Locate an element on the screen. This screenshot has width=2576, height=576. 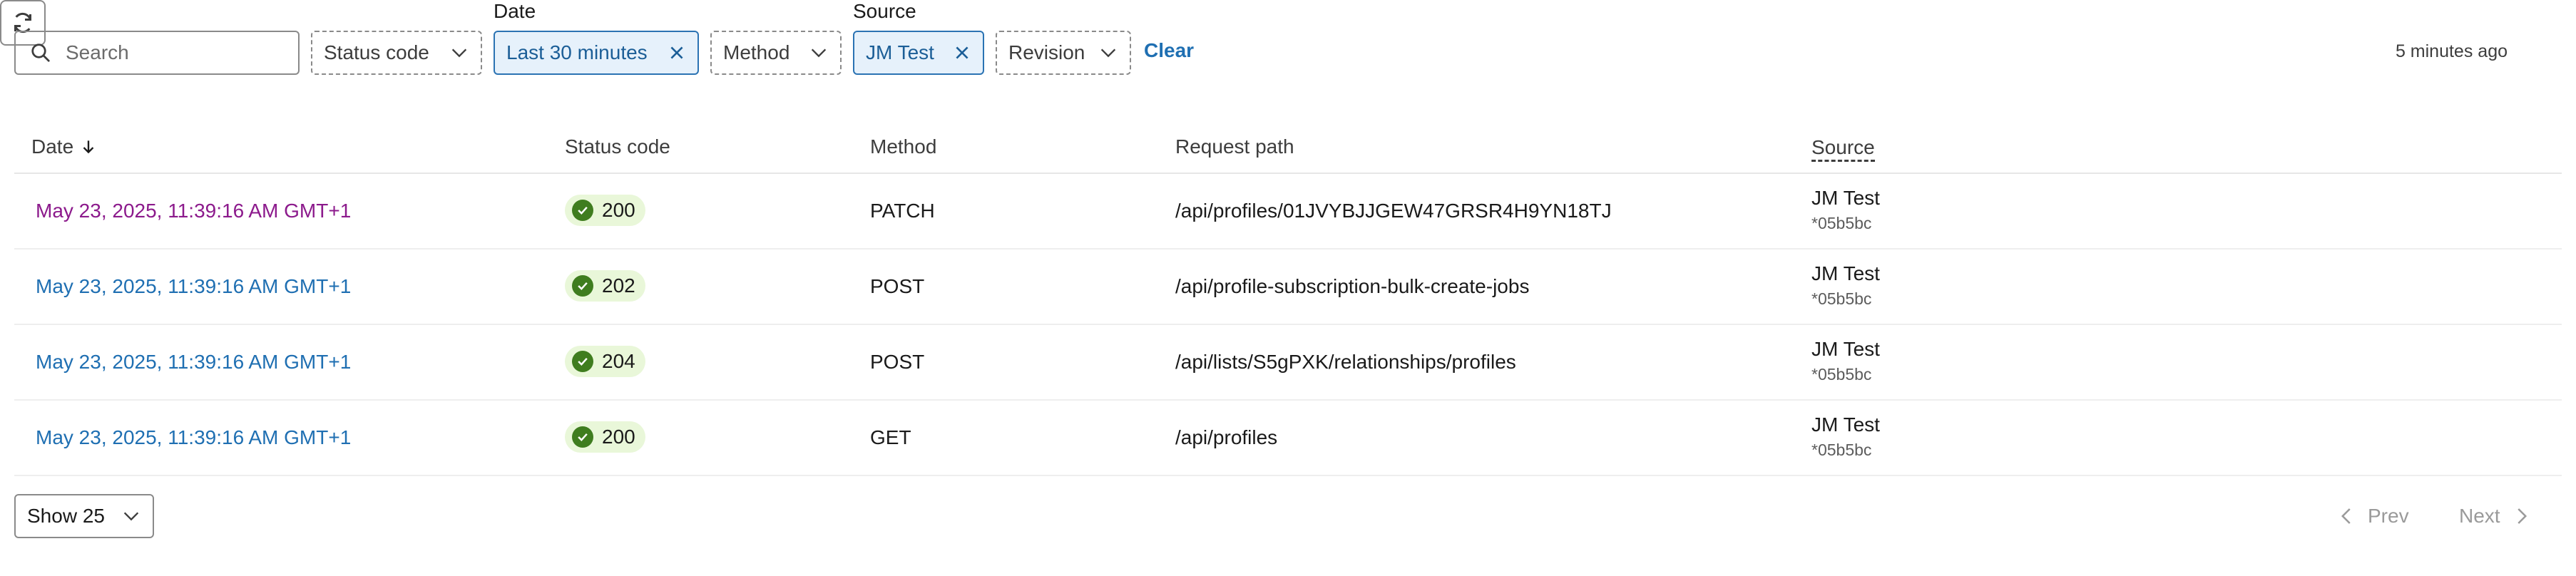
row-2-status-code: 202 is located at coordinates (618, 285).